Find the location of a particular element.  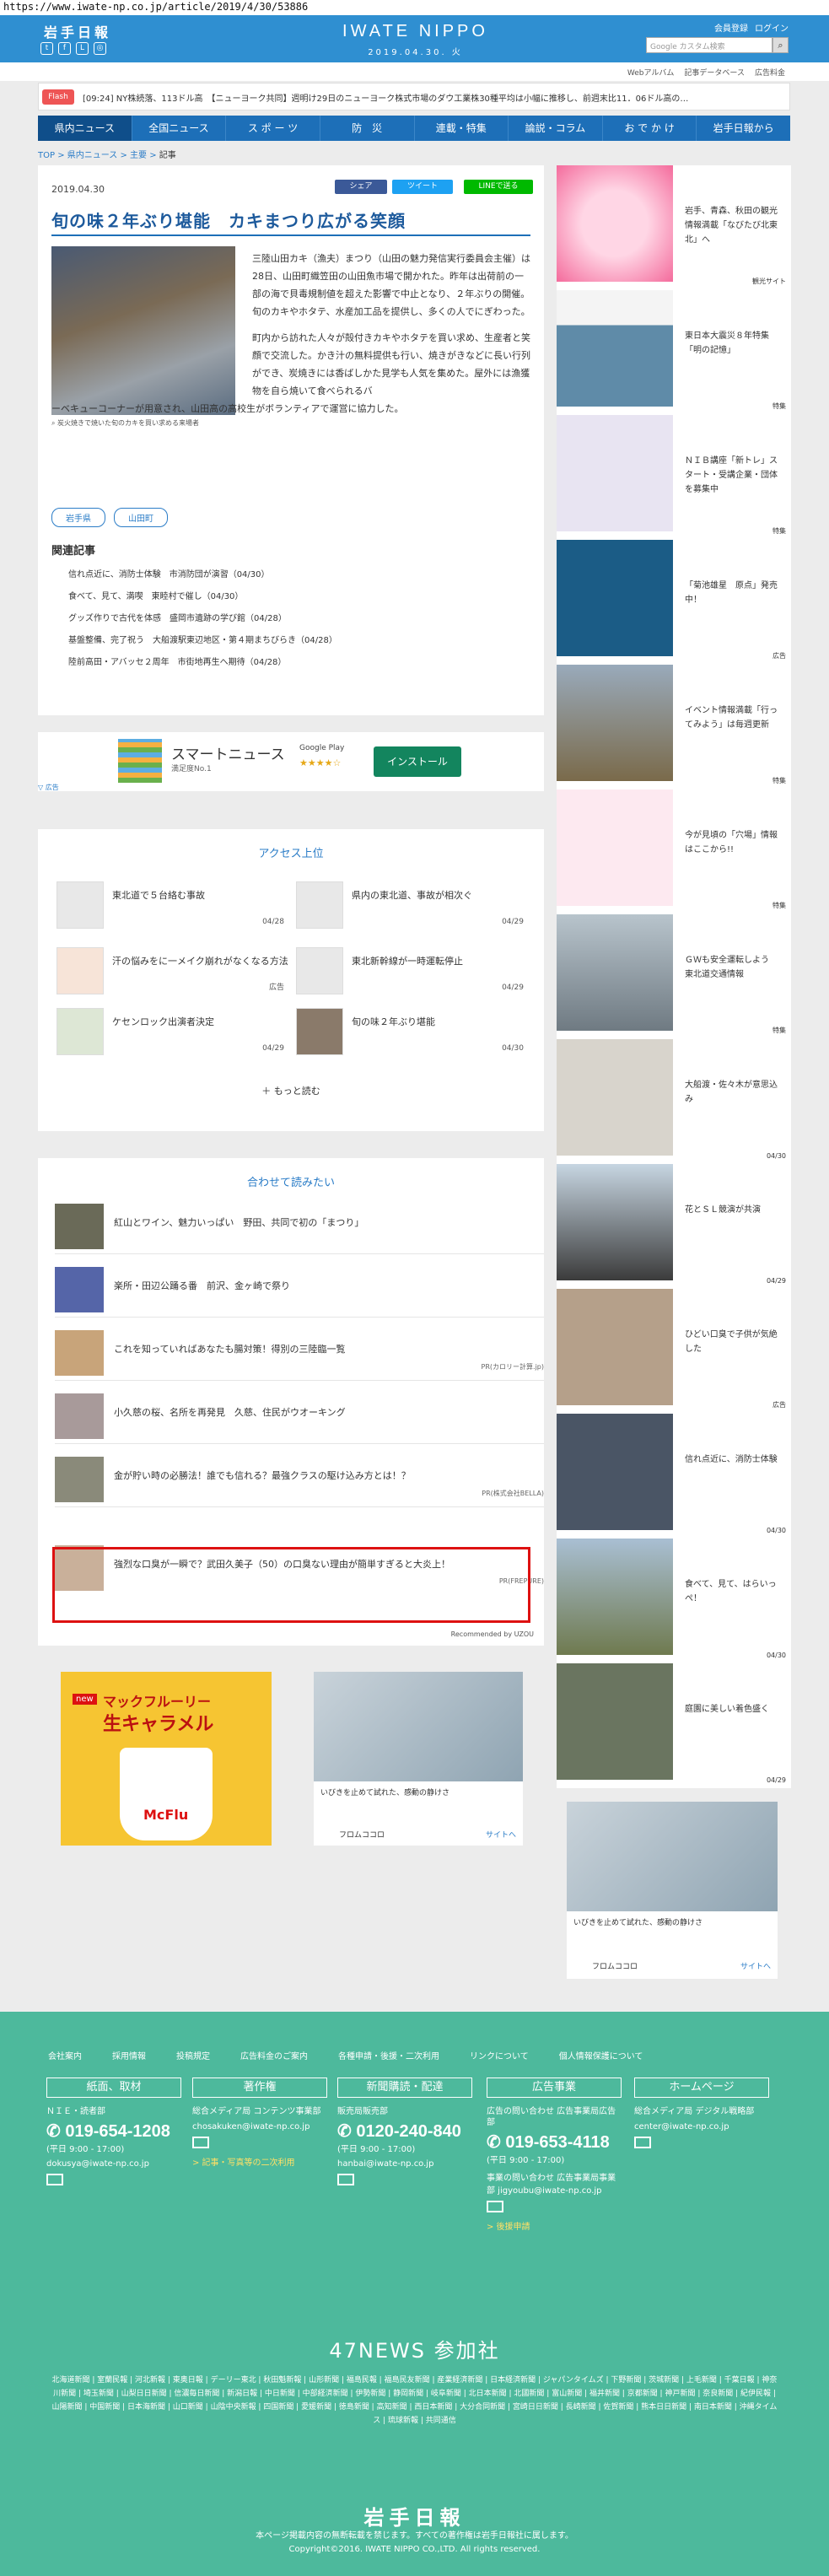

tag-yamada: 山田町 is located at coordinates (141, 517).